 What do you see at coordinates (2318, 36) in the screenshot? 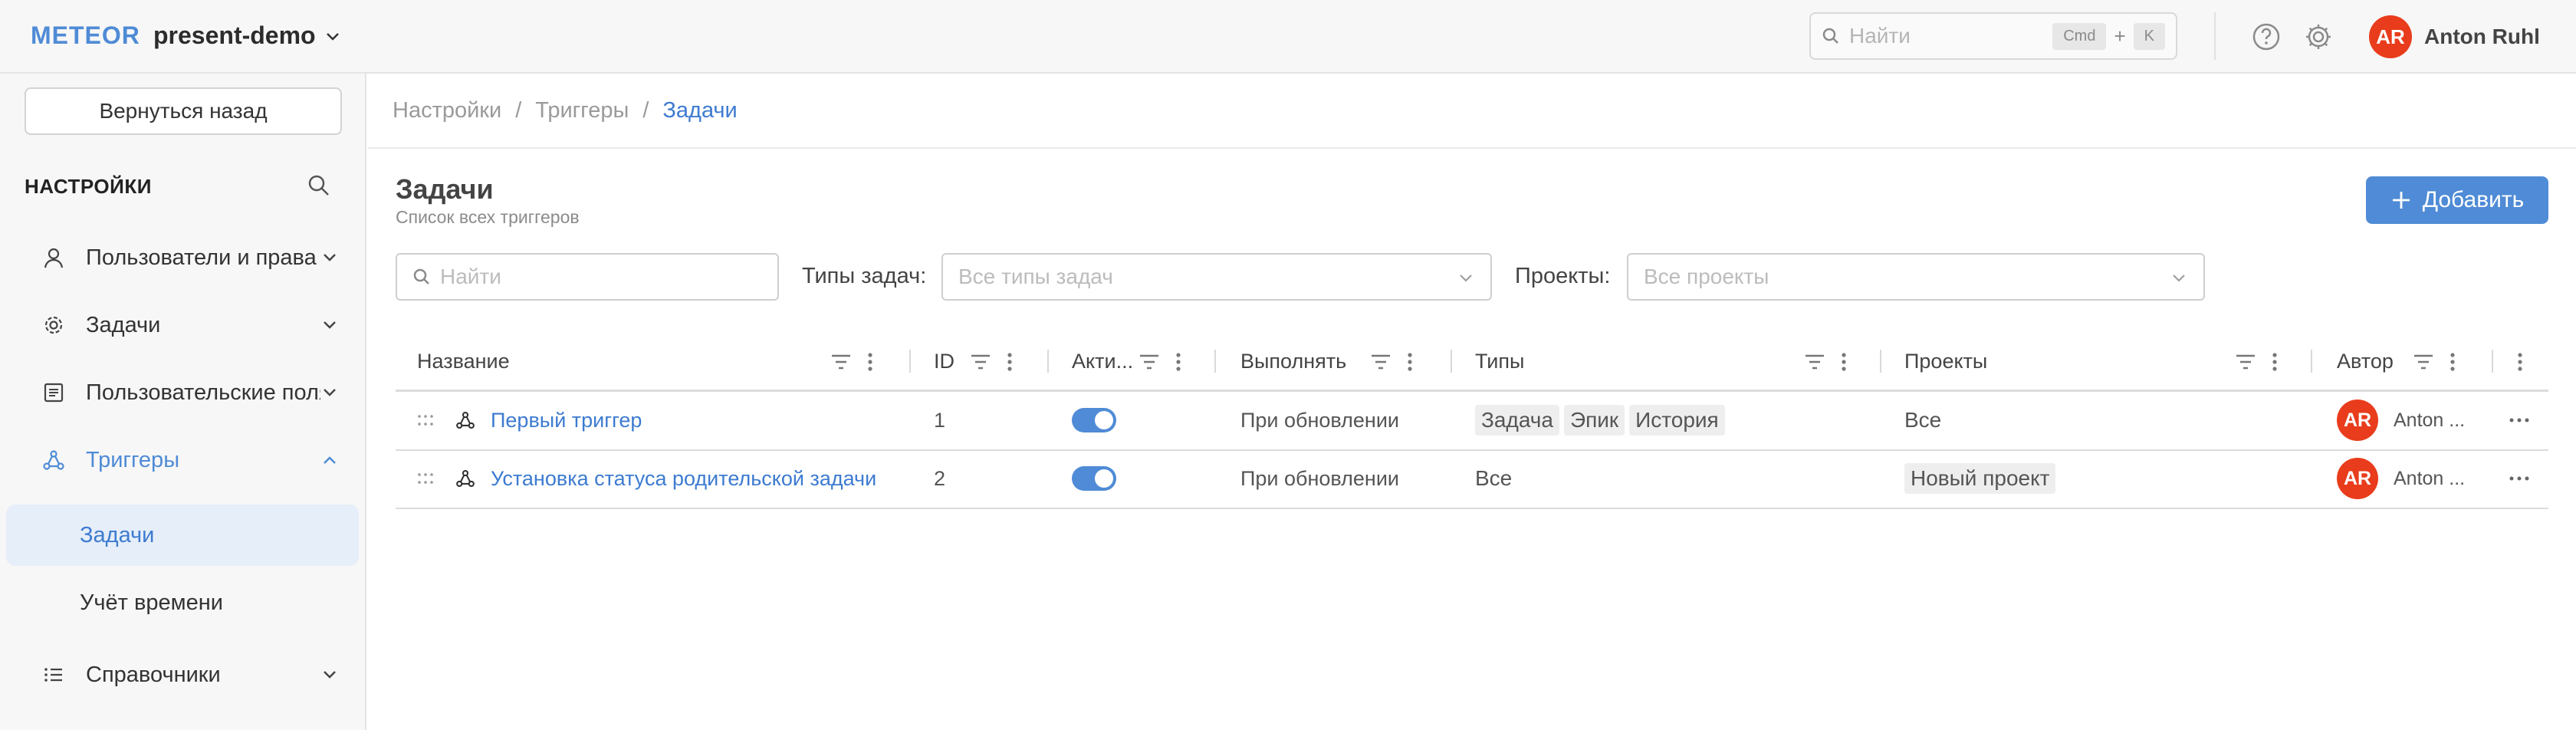
I see `gear-icon` at bounding box center [2318, 36].